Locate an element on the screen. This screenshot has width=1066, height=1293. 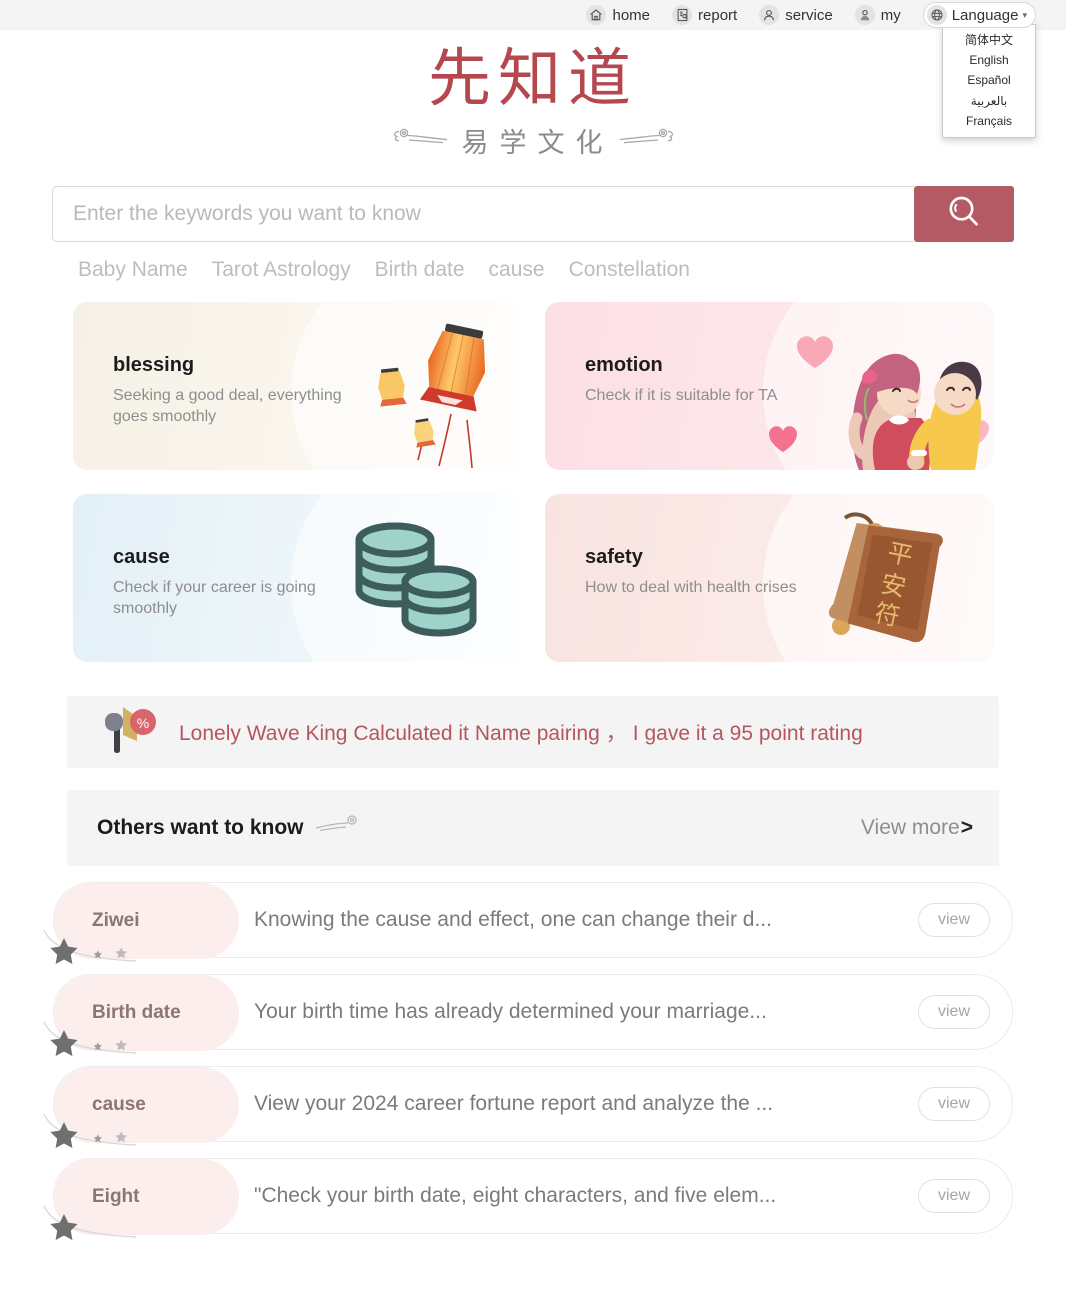
search-input is located at coordinates (483, 213).